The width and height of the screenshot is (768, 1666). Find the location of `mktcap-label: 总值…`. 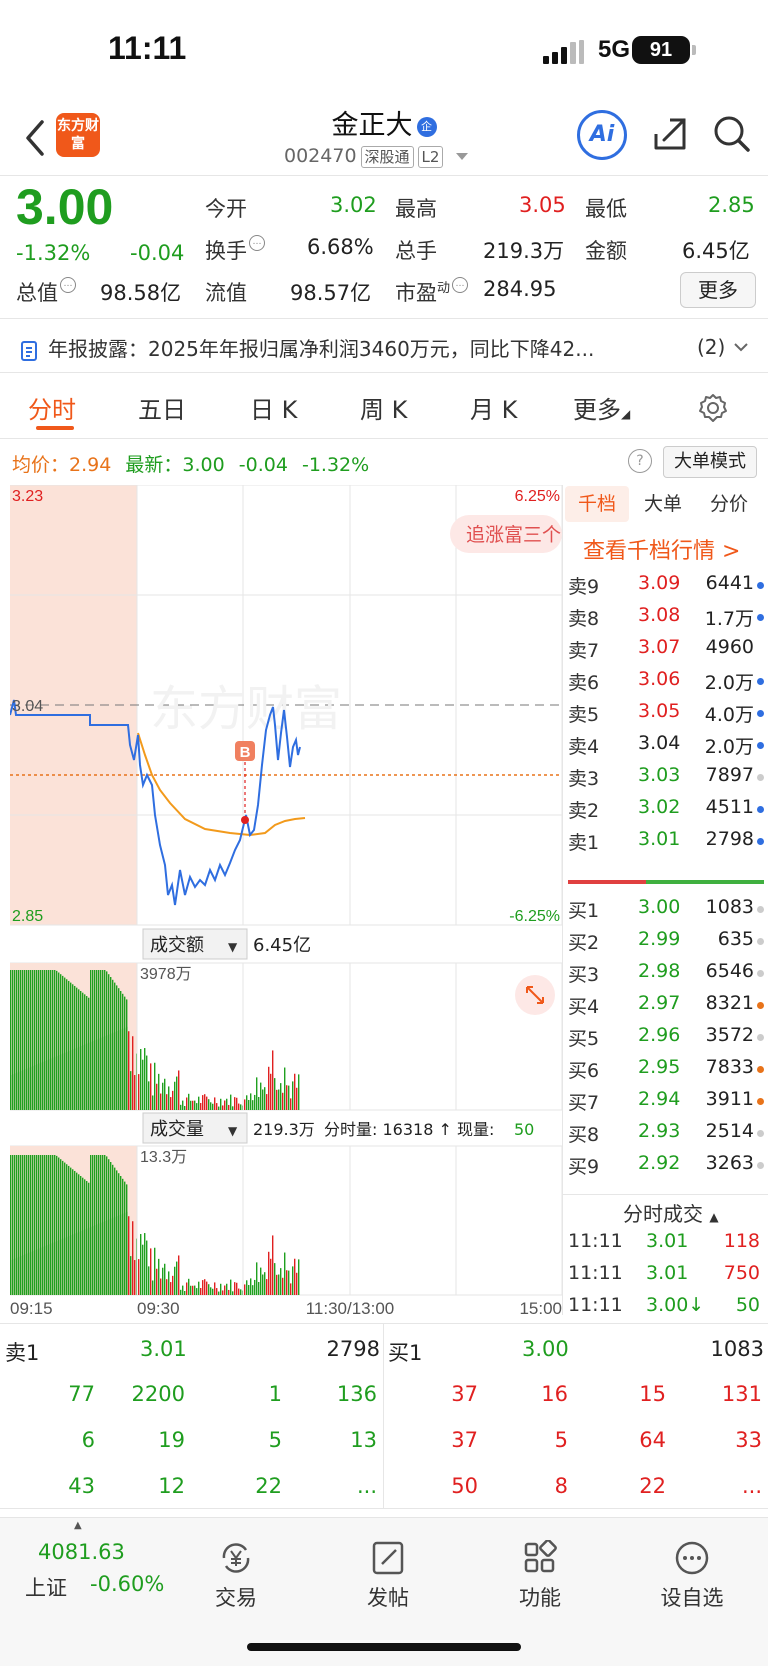

mktcap-label: 总值… is located at coordinates (46, 292).